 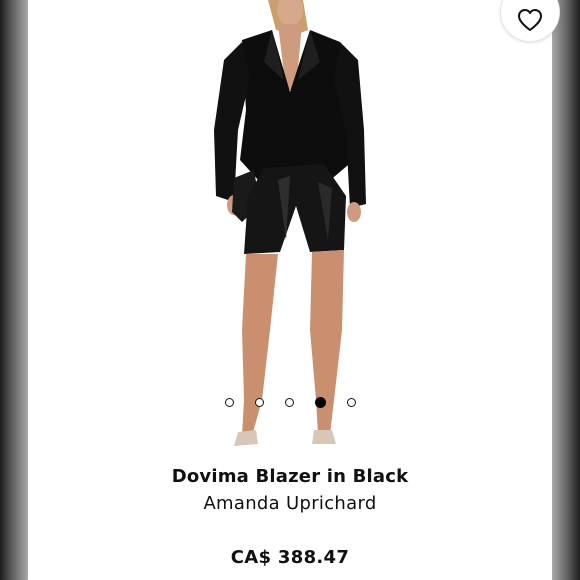 What do you see at coordinates (290, 503) in the screenshot?
I see `product-brand: Amanda Uprichard` at bounding box center [290, 503].